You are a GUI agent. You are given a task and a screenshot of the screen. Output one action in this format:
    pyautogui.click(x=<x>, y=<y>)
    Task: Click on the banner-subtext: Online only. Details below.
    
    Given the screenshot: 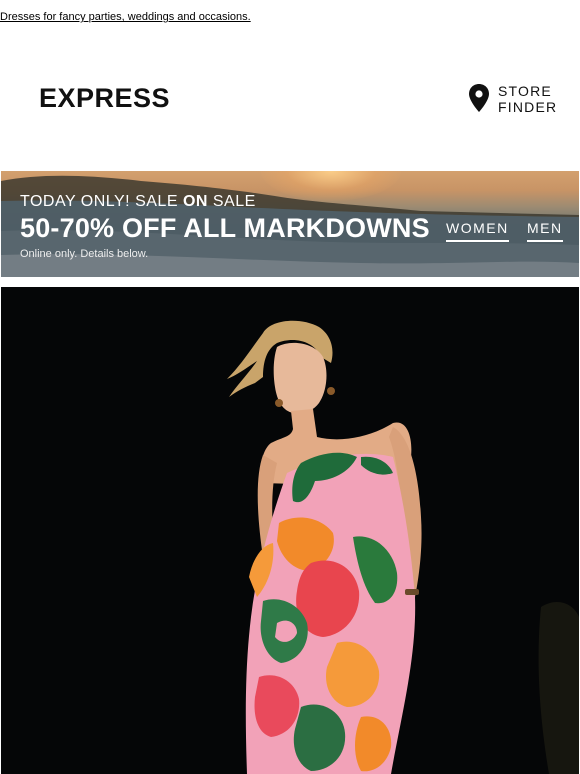 What is the action you would take?
    pyautogui.click(x=84, y=254)
    